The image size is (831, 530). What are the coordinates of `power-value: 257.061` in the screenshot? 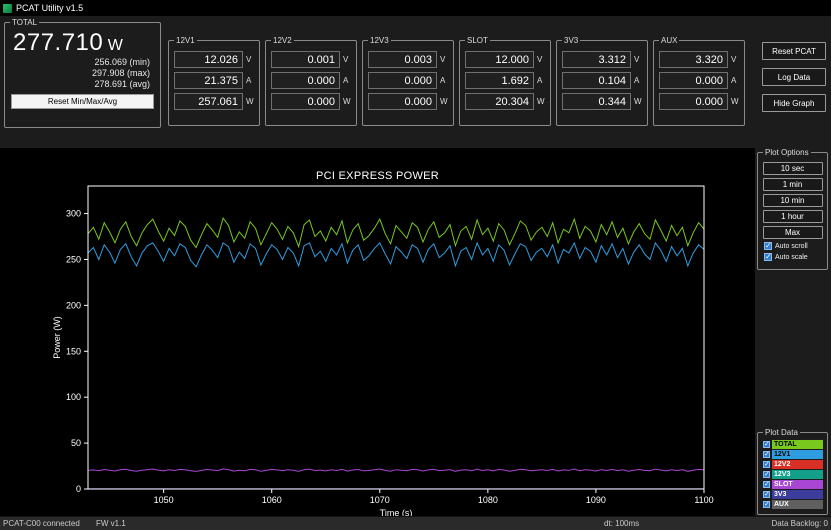 It's located at (208, 101).